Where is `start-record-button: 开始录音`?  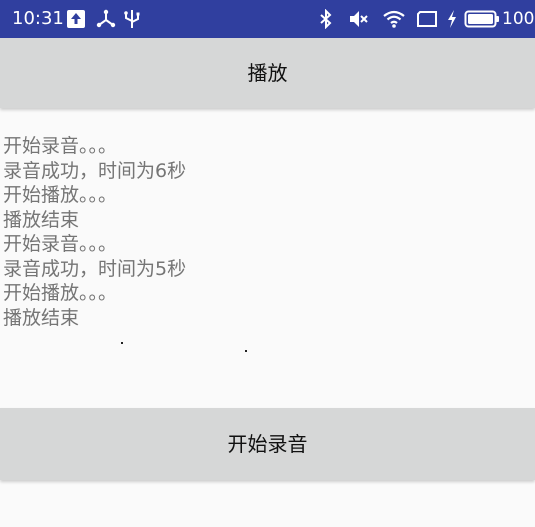 start-record-button: 开始录音 is located at coordinates (267, 444).